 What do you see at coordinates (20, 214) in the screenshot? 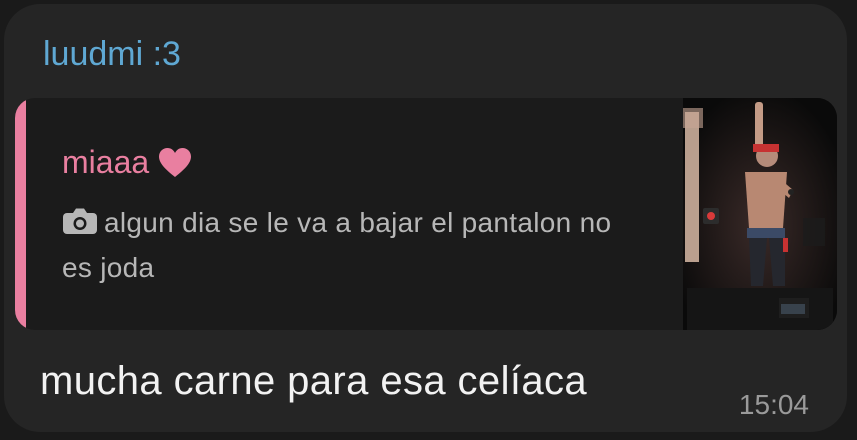
I see `reply-accent-bar` at bounding box center [20, 214].